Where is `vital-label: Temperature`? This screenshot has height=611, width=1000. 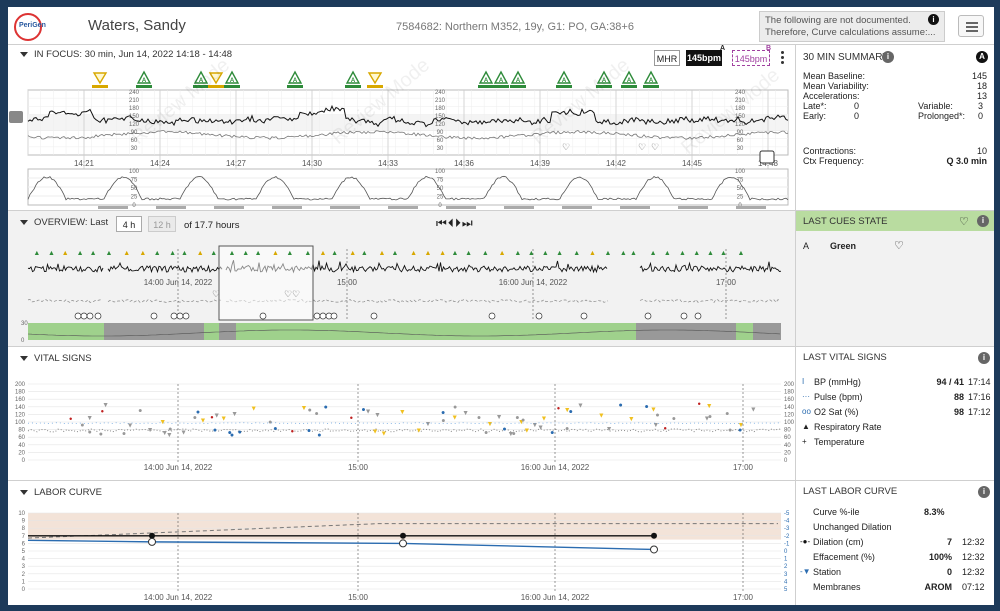 vital-label: Temperature is located at coordinates (839, 442).